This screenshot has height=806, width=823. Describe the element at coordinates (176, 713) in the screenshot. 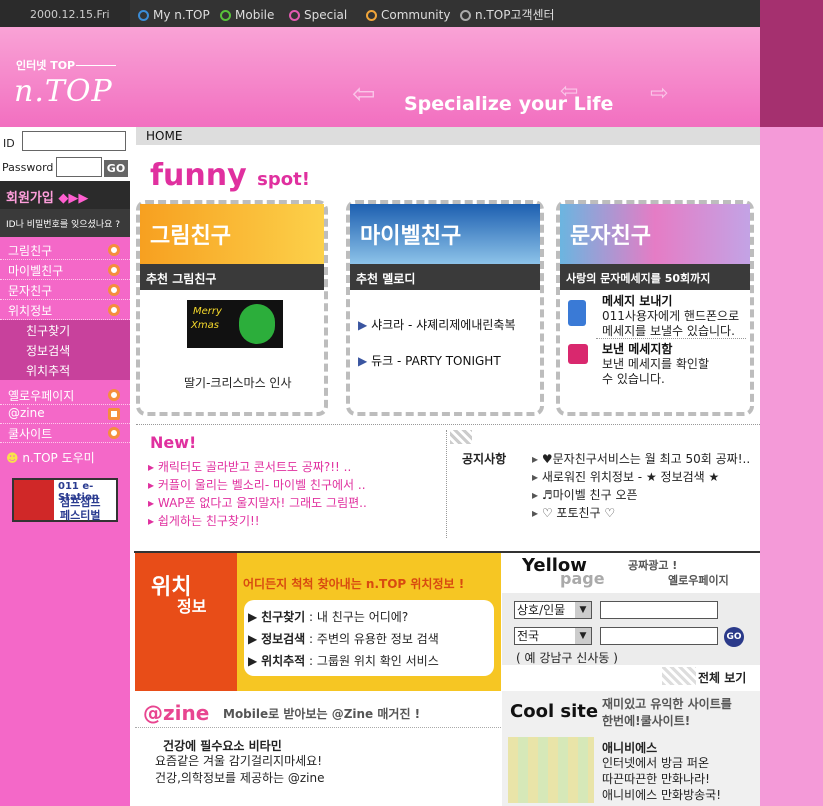

I see `zine-logo: @zine` at that location.